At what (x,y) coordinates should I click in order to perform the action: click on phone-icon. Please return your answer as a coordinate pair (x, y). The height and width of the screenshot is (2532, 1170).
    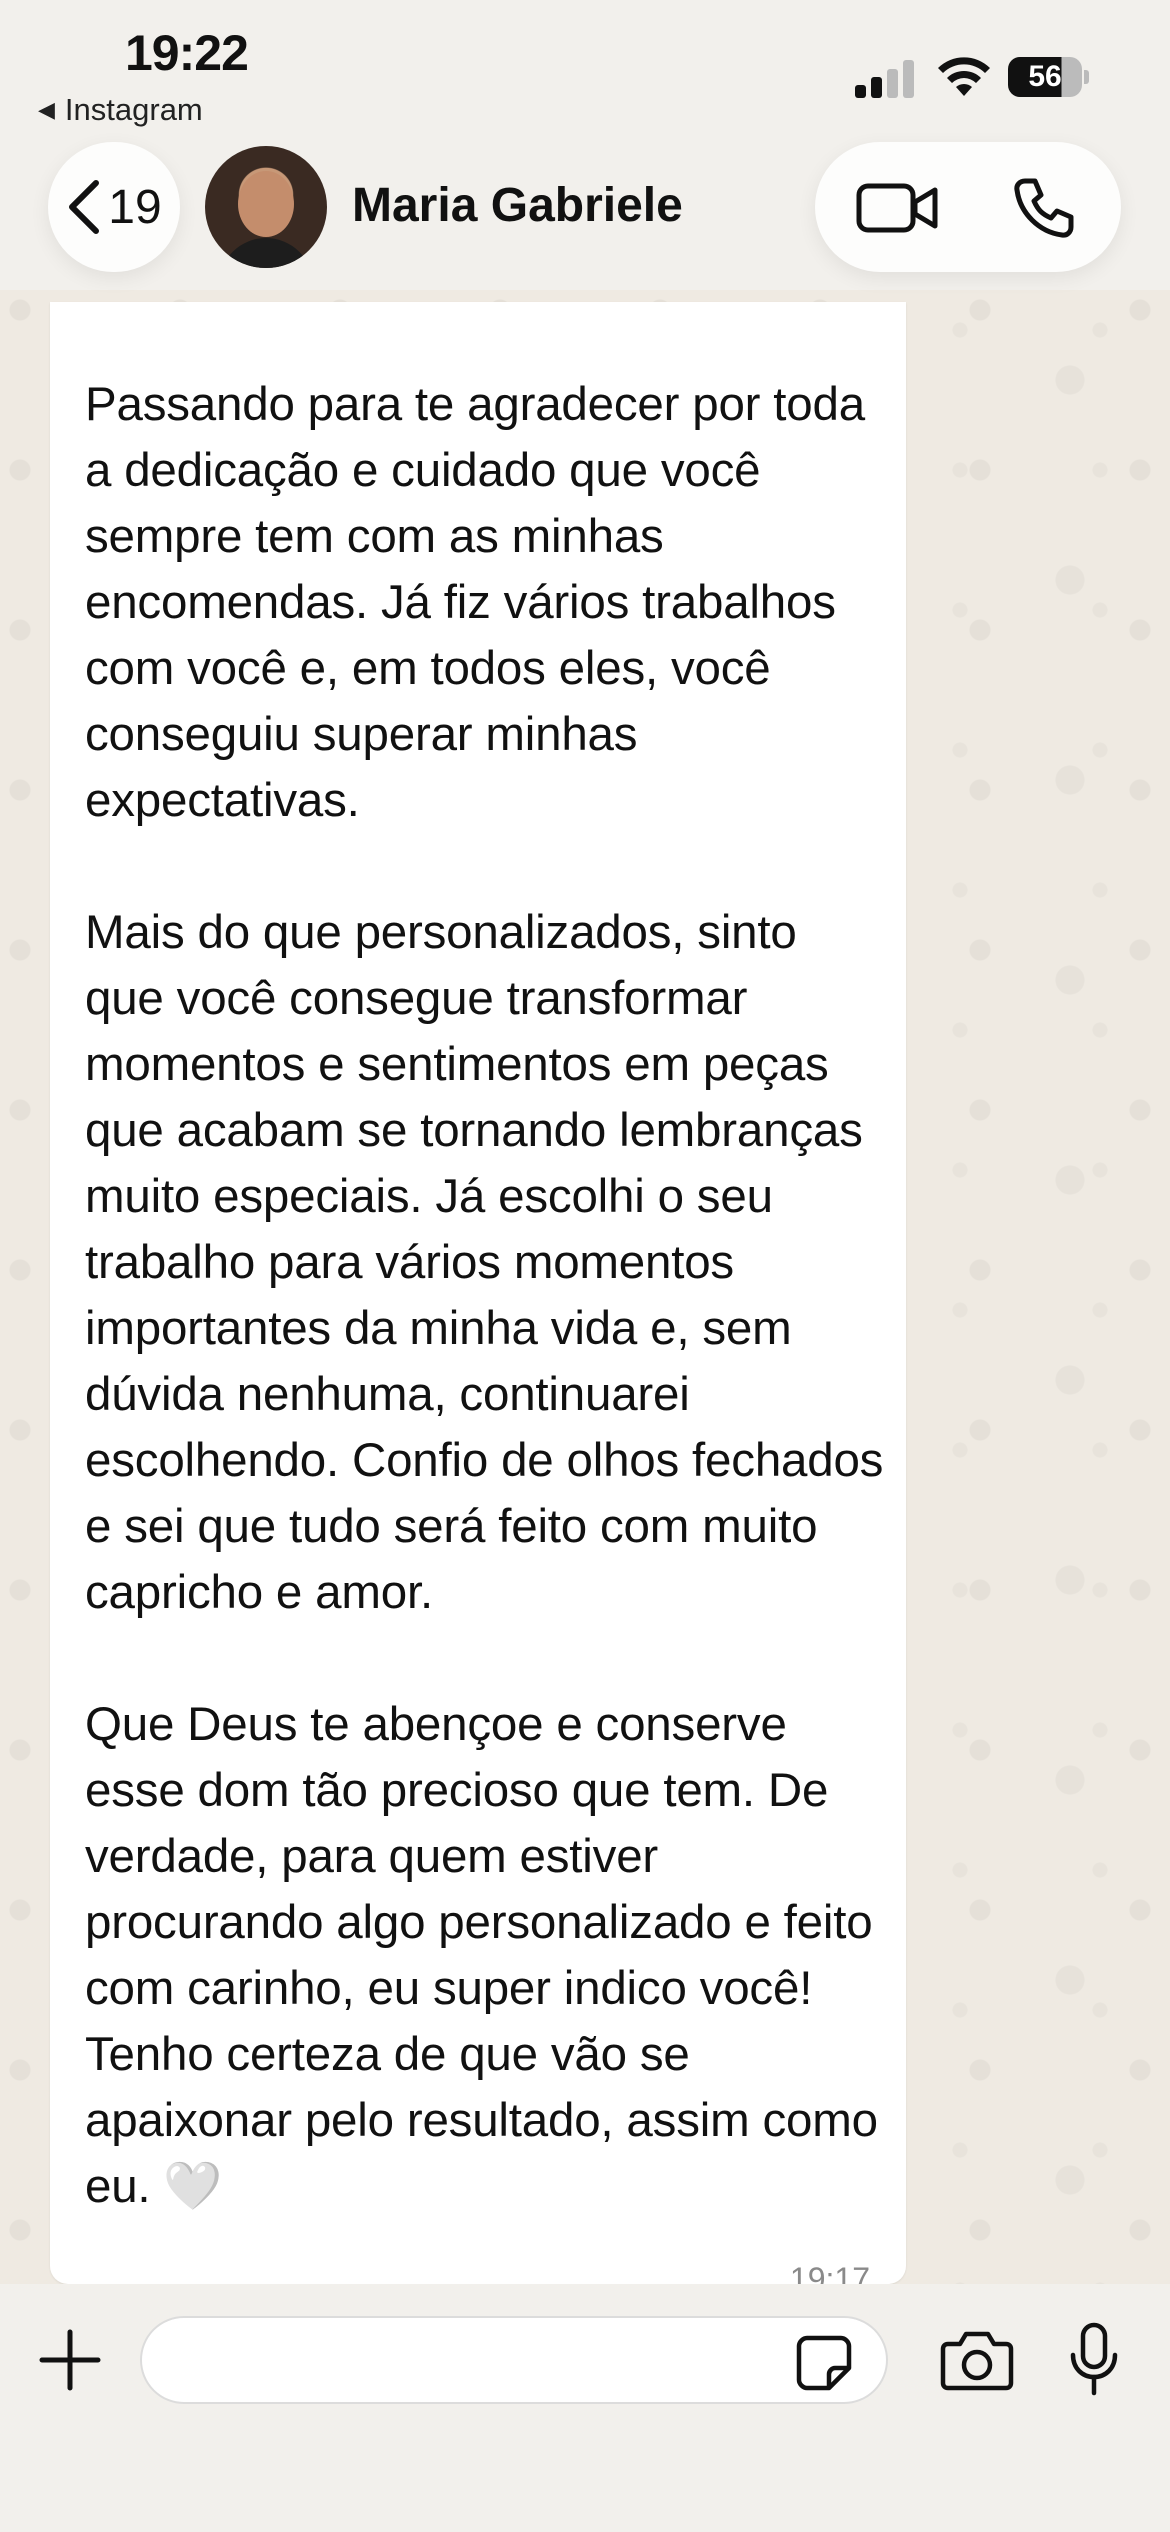
    Looking at the image, I should click on (1044, 208).